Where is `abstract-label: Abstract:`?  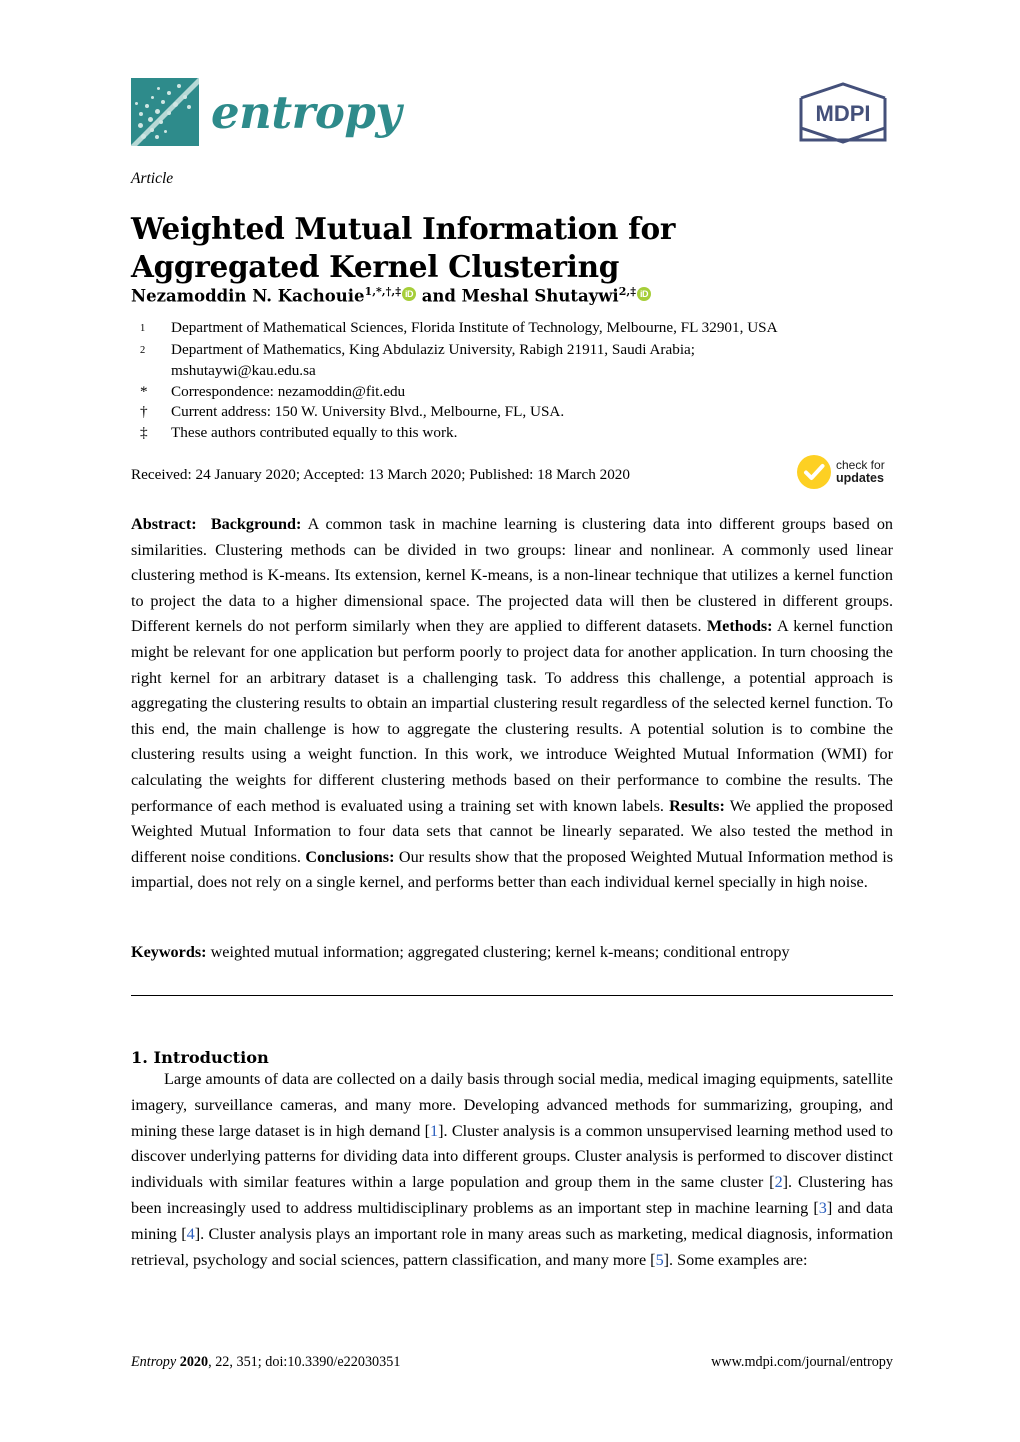
abstract-label: Abstract: is located at coordinates (164, 524).